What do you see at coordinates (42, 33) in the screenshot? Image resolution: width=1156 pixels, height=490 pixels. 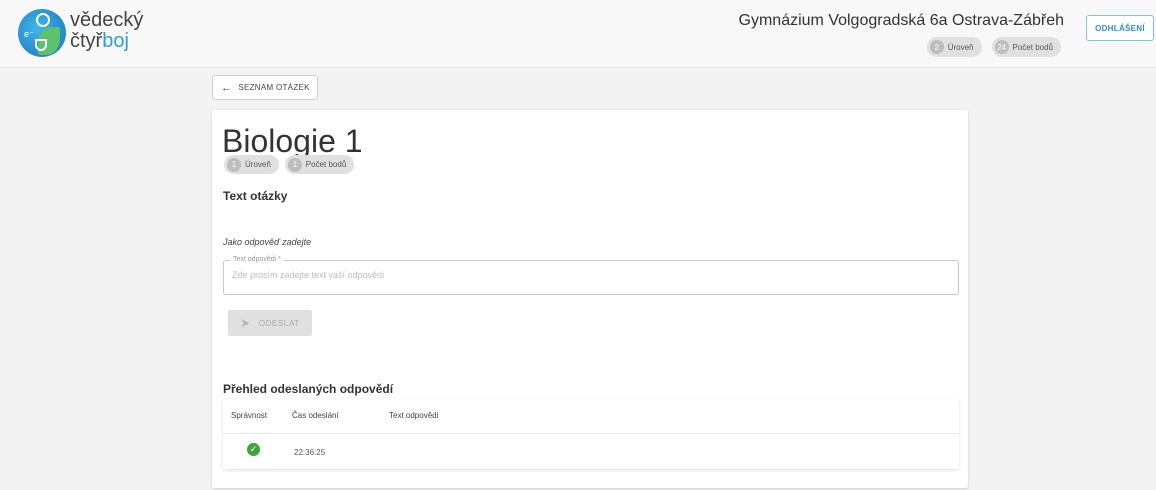 I see `logo: e⁻` at bounding box center [42, 33].